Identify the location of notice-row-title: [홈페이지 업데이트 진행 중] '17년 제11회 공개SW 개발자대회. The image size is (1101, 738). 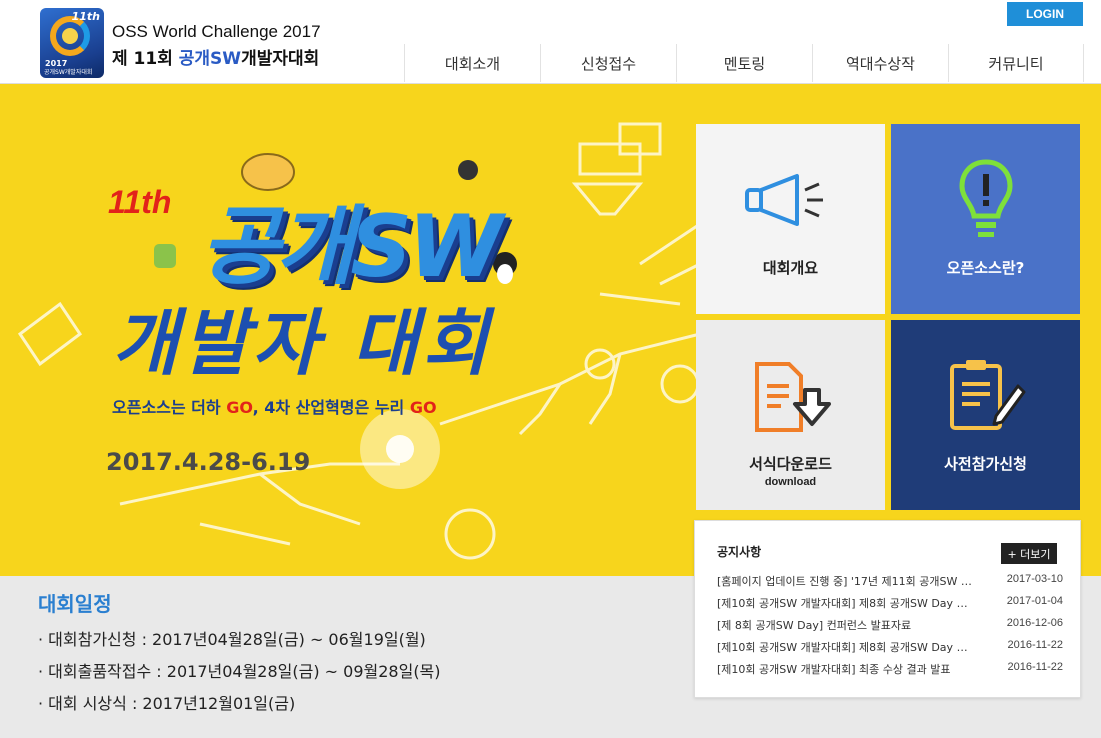
(846, 581).